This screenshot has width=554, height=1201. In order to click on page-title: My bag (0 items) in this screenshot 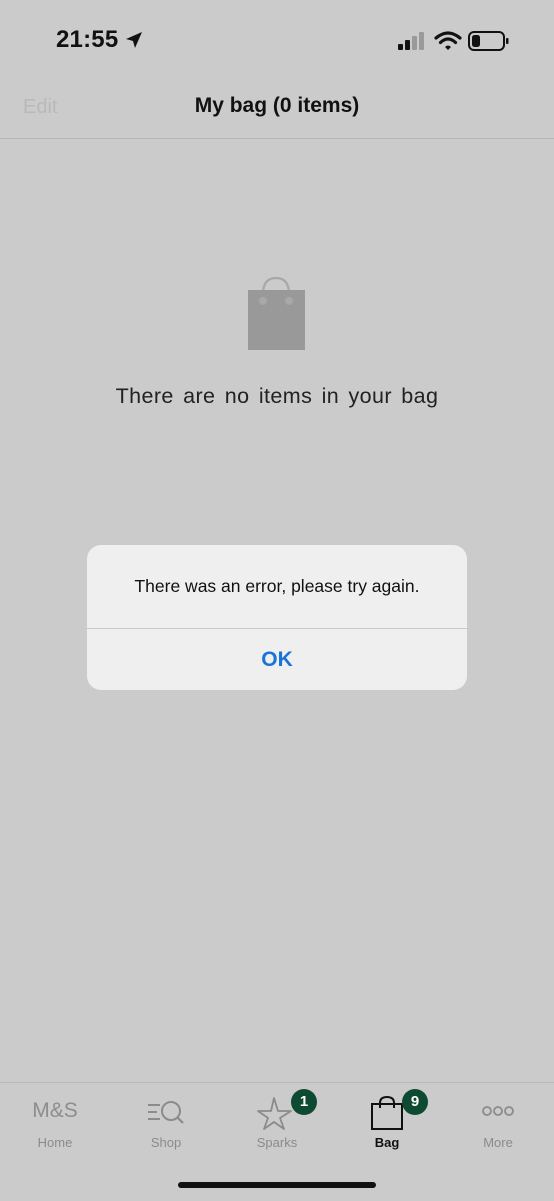, I will do `click(277, 105)`.